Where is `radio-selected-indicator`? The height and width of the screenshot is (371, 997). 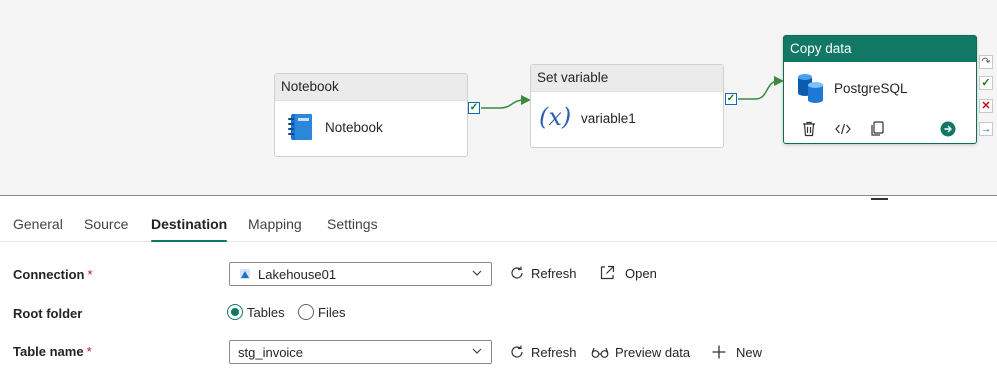 radio-selected-indicator is located at coordinates (235, 312).